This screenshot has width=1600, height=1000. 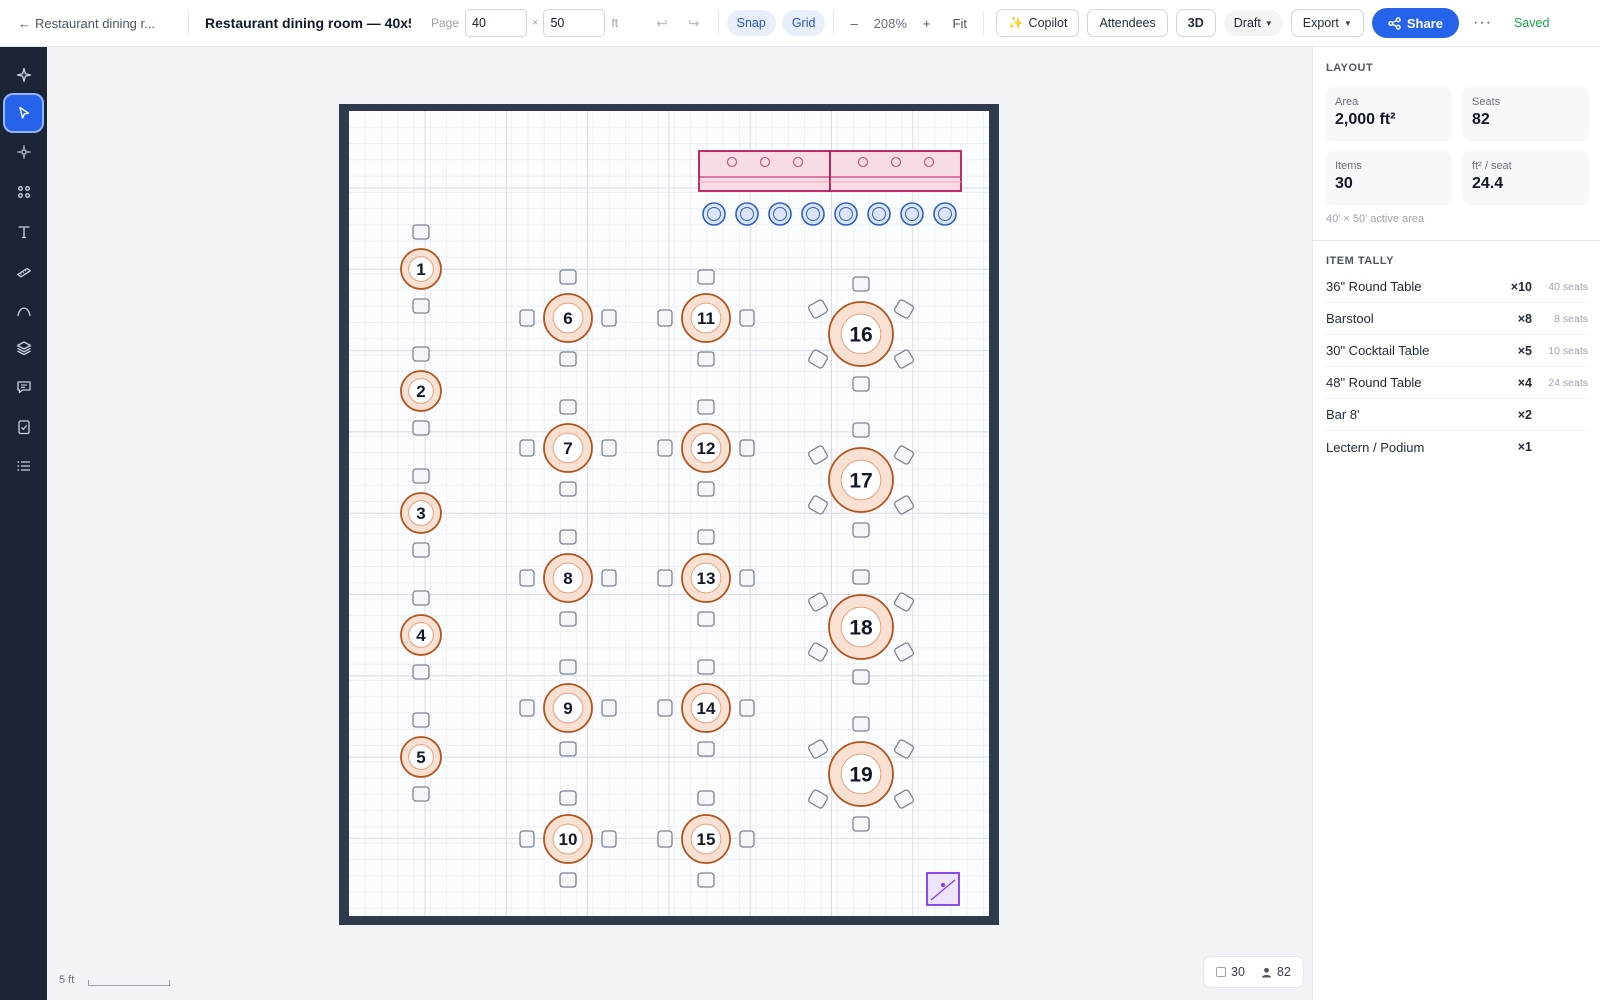 What do you see at coordinates (1457, 287) in the screenshot?
I see `tally-row: 36" Round Table ×10 40 seats` at bounding box center [1457, 287].